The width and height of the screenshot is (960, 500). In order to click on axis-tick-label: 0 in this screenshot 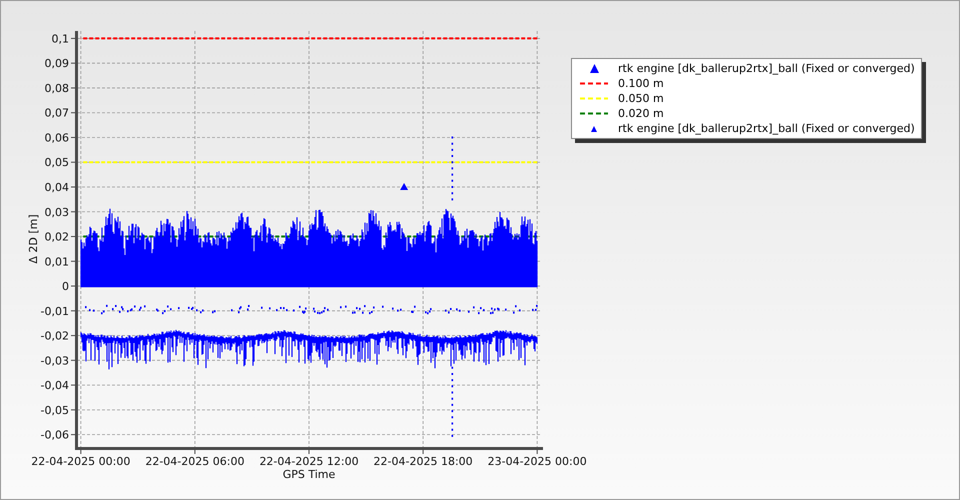, I will do `click(65, 287)`.